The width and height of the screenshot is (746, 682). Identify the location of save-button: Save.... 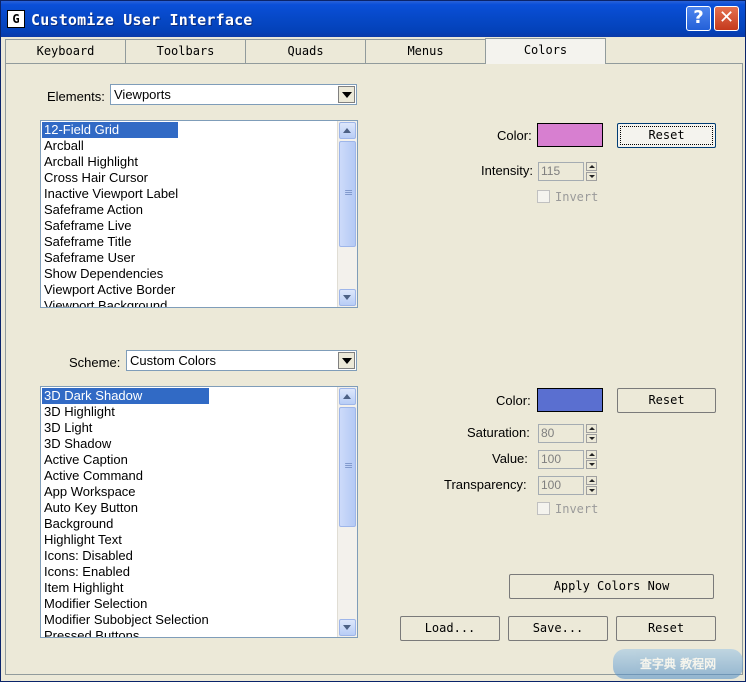
(558, 628).